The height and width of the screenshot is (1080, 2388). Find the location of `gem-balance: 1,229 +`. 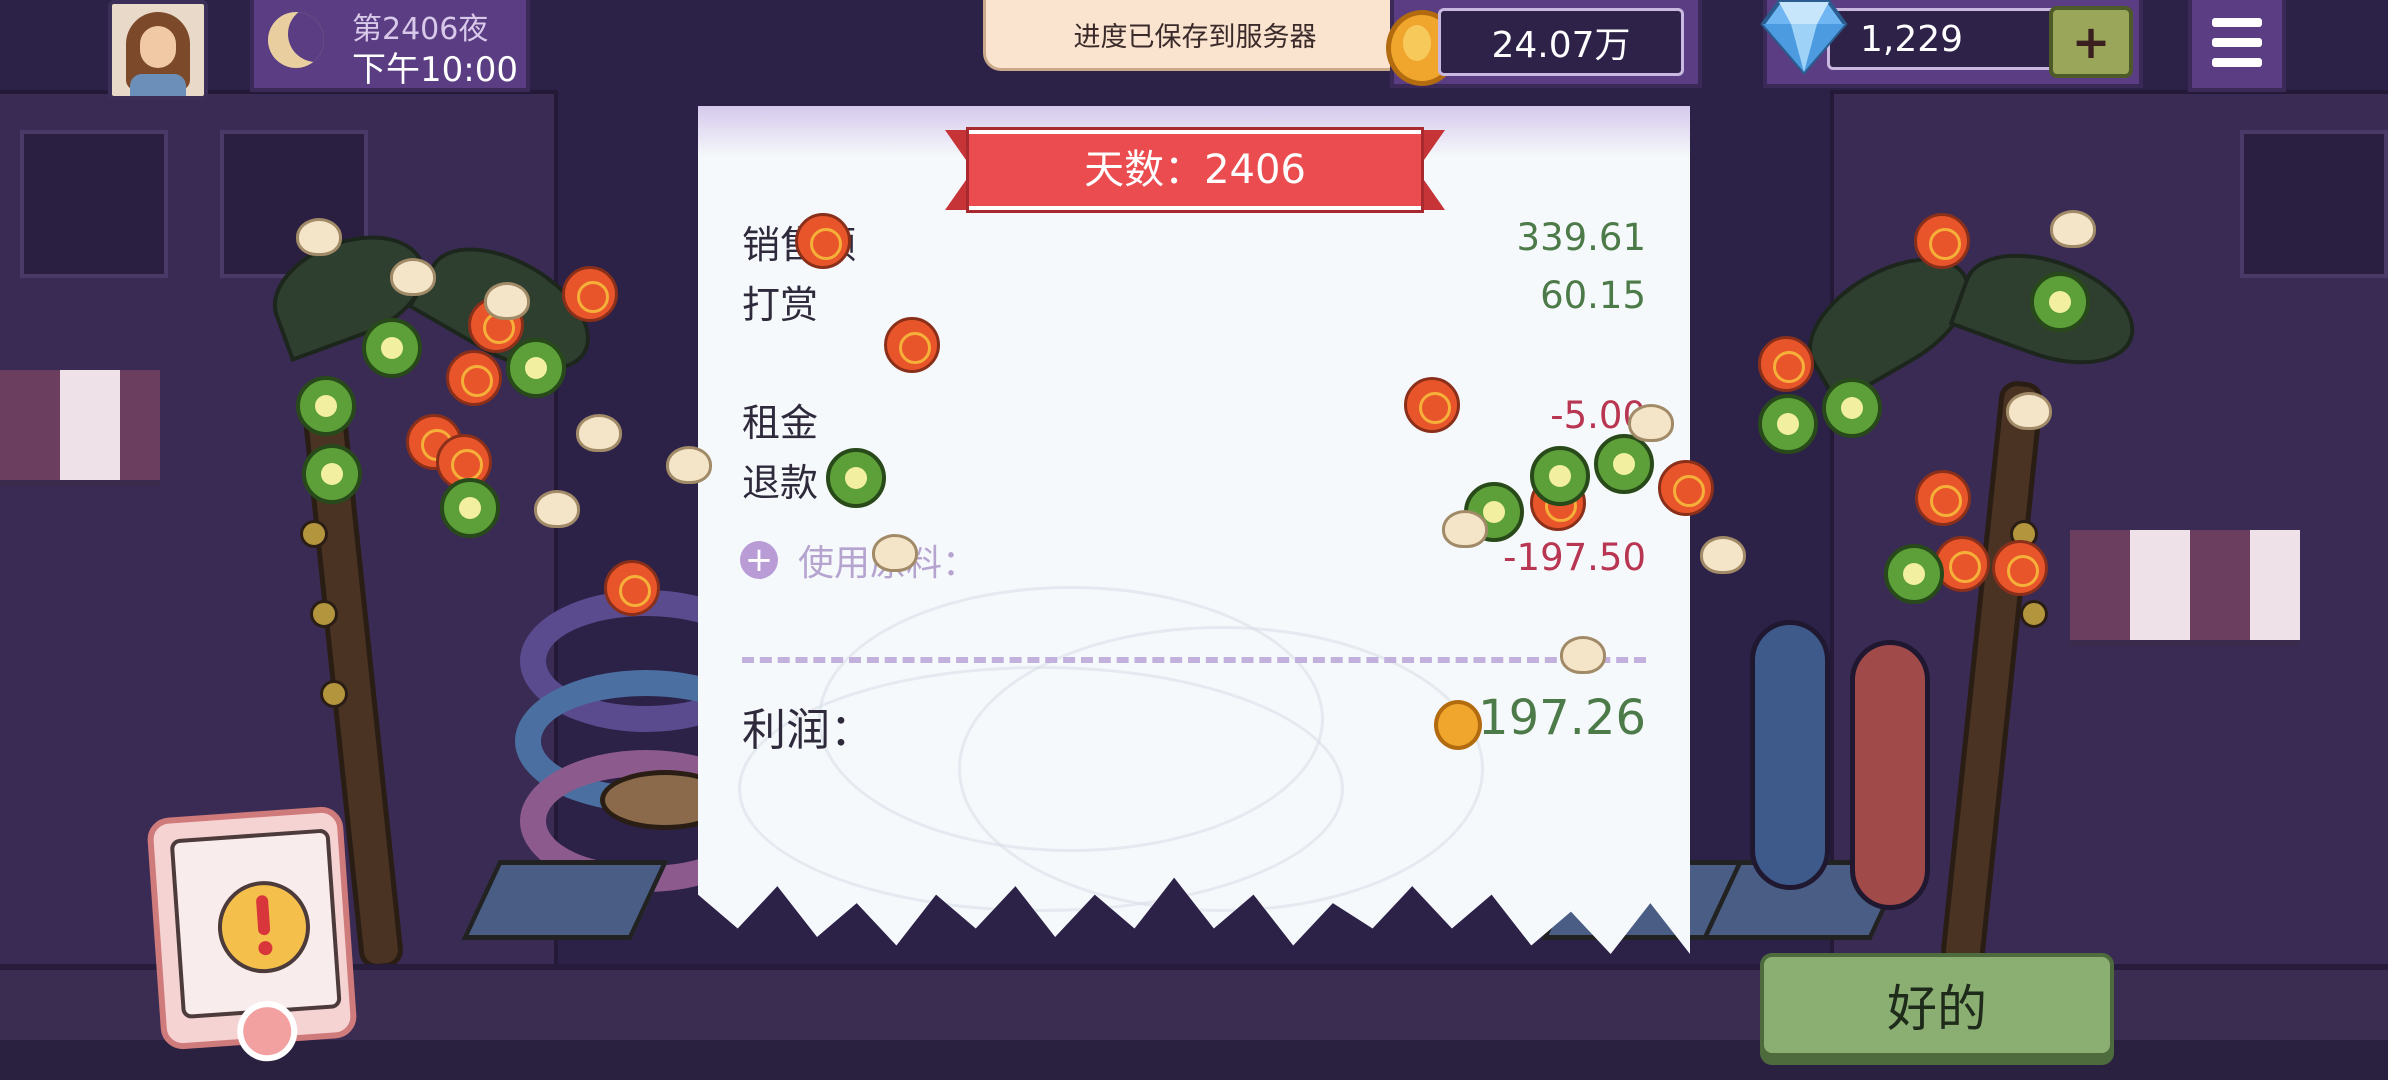

gem-balance: 1,229 + is located at coordinates (1951, 44).